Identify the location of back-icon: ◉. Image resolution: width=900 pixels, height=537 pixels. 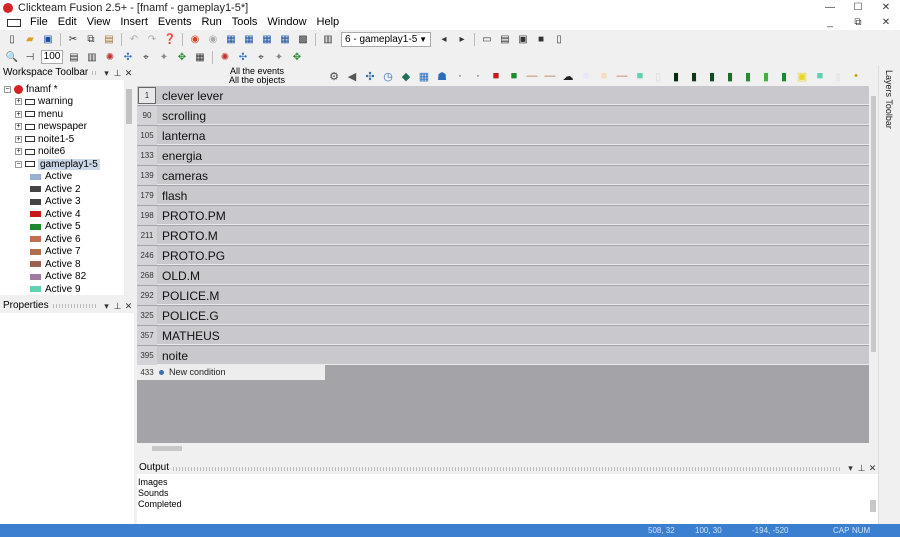
(195, 39).